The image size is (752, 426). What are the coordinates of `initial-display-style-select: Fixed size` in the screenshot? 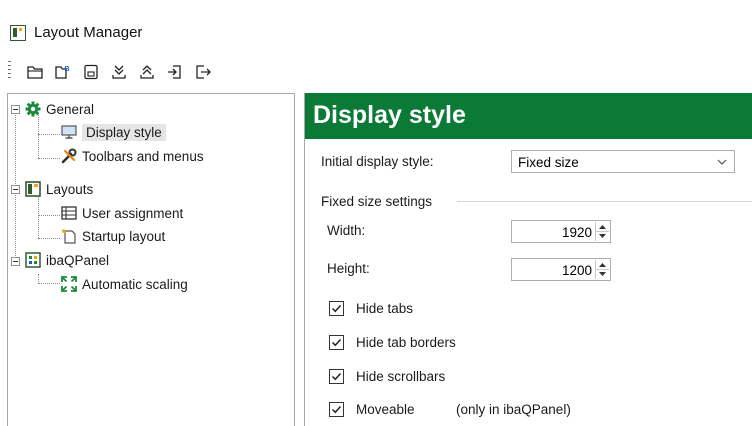 It's located at (623, 161).